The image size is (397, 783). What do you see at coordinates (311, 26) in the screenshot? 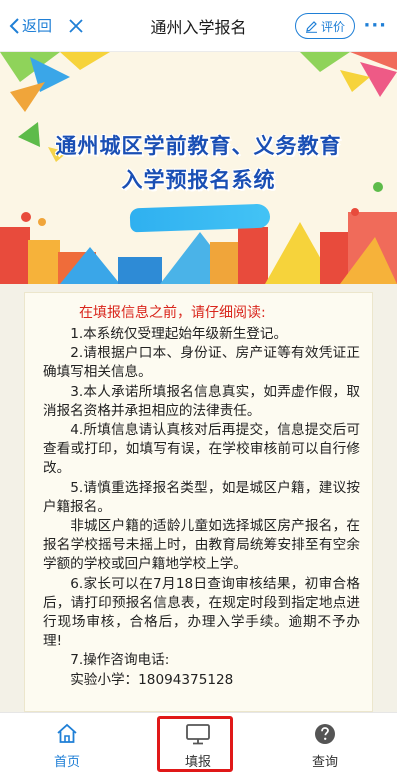
I see `edit-icon` at bounding box center [311, 26].